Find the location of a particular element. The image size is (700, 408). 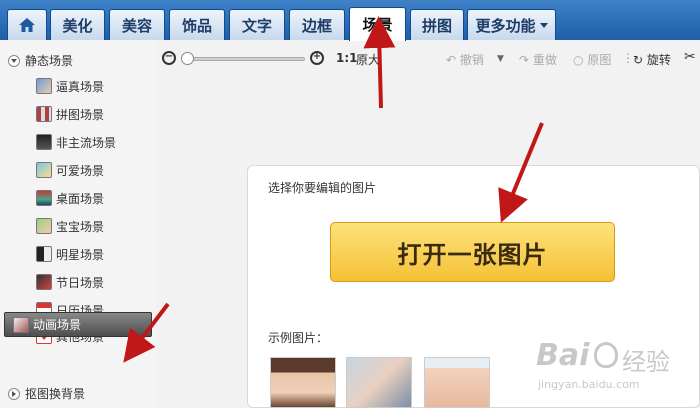

rotate-icon: ↻ is located at coordinates (638, 60).